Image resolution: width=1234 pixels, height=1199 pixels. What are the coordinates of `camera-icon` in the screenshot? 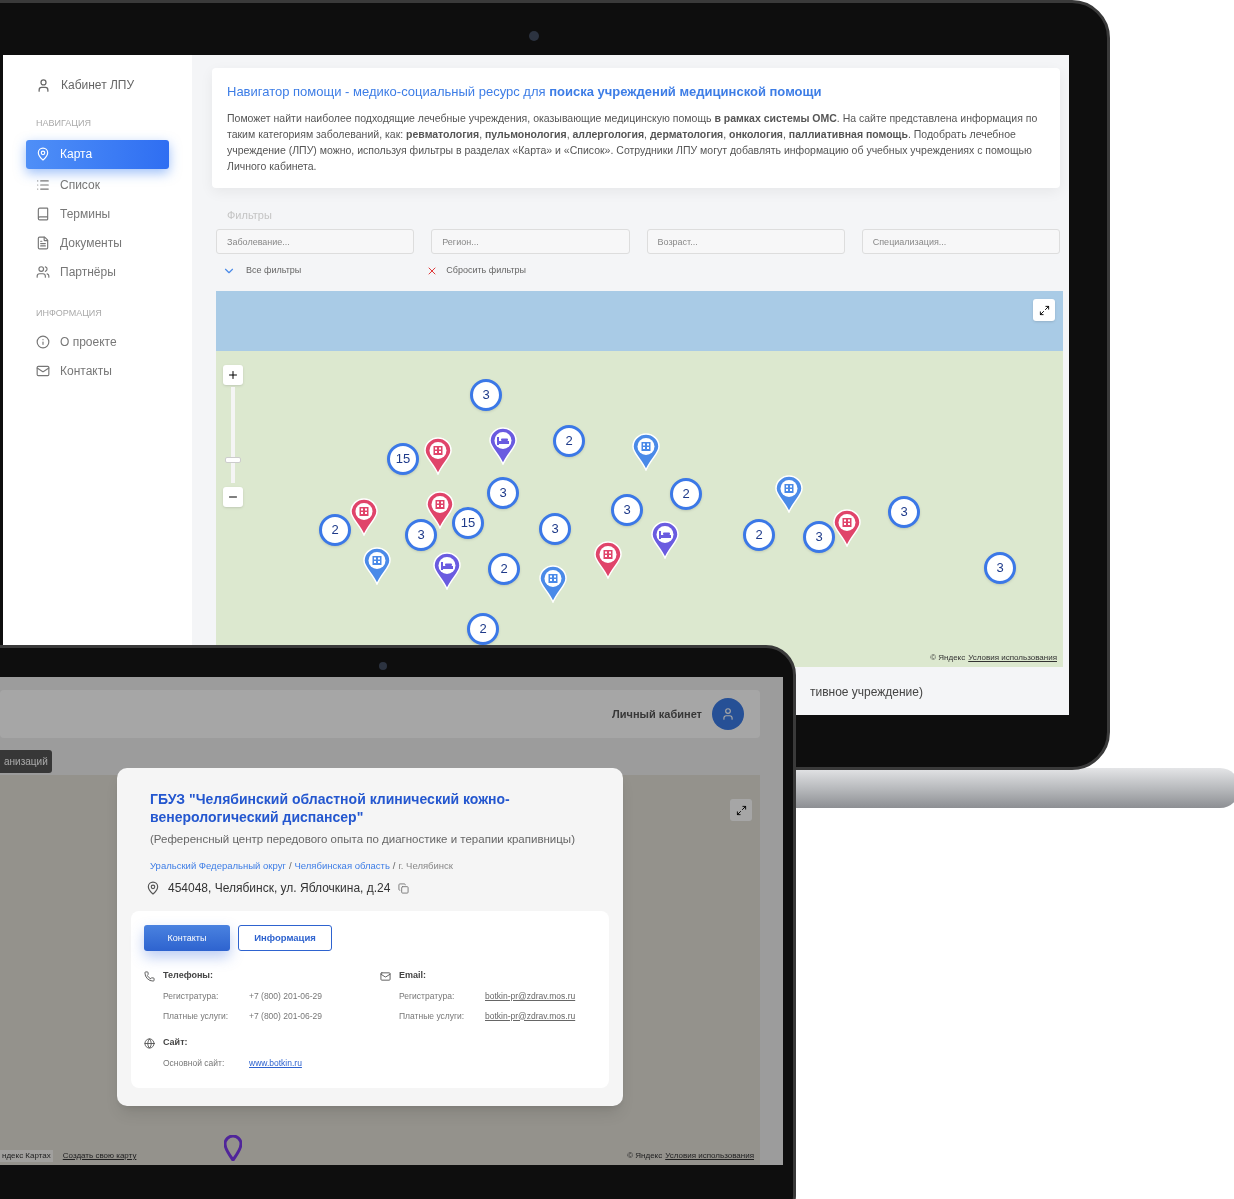 It's located at (534, 36).